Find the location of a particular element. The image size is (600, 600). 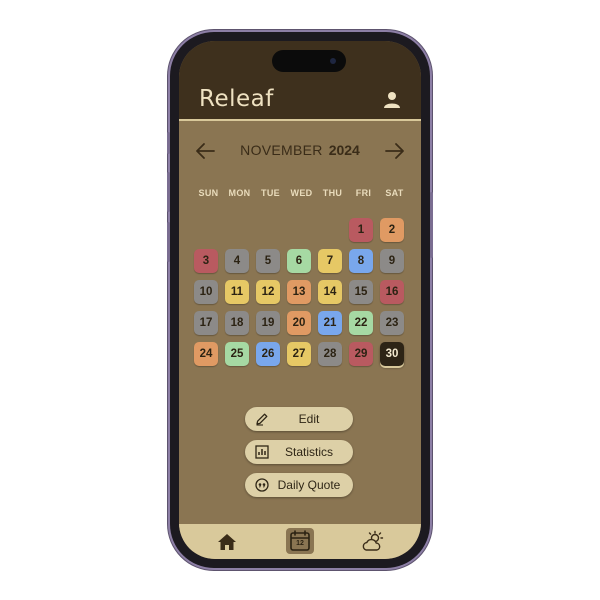

weekday-header: SUN MON TUE WED THU FRI SAT is located at coordinates (302, 193).